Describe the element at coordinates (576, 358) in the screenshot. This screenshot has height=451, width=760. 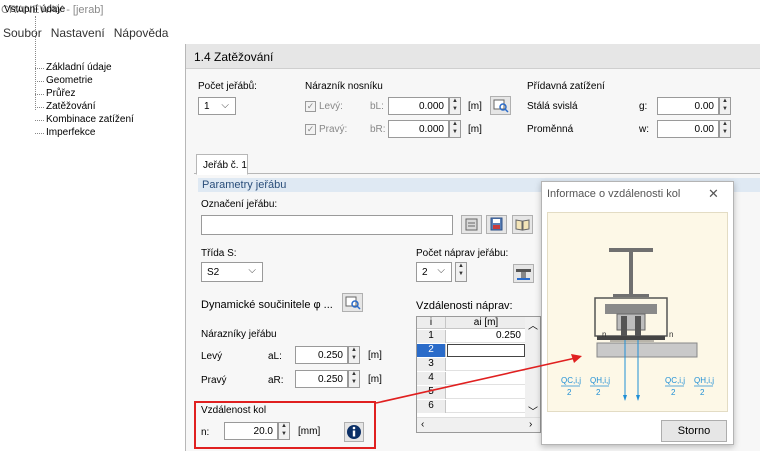
I see `annotation-arrowhead` at that location.